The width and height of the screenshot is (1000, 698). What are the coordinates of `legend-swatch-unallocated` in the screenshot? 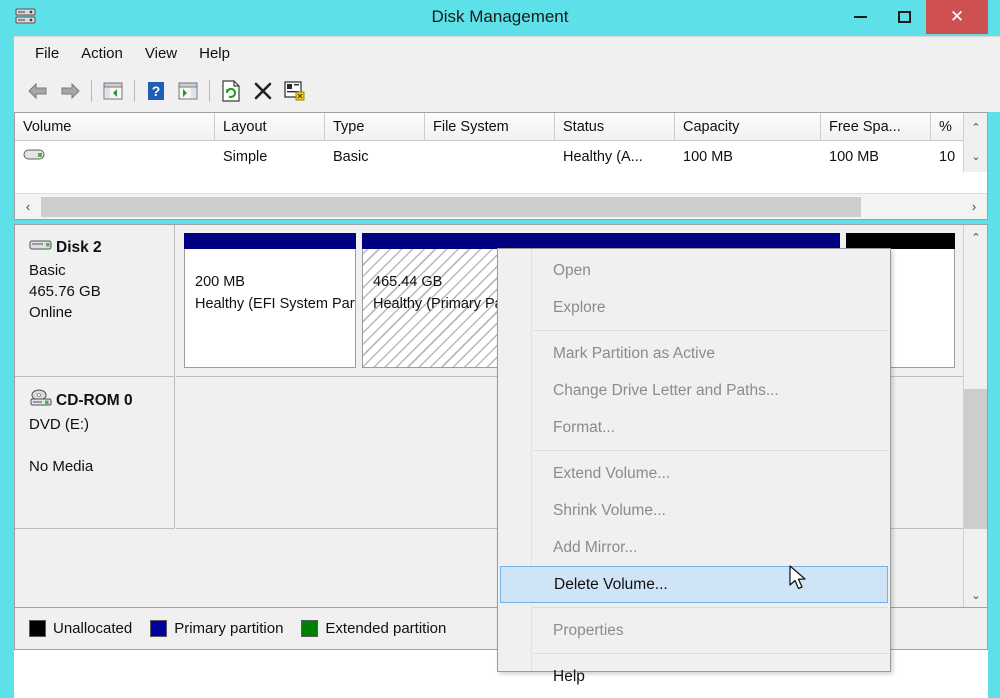 It's located at (37, 628).